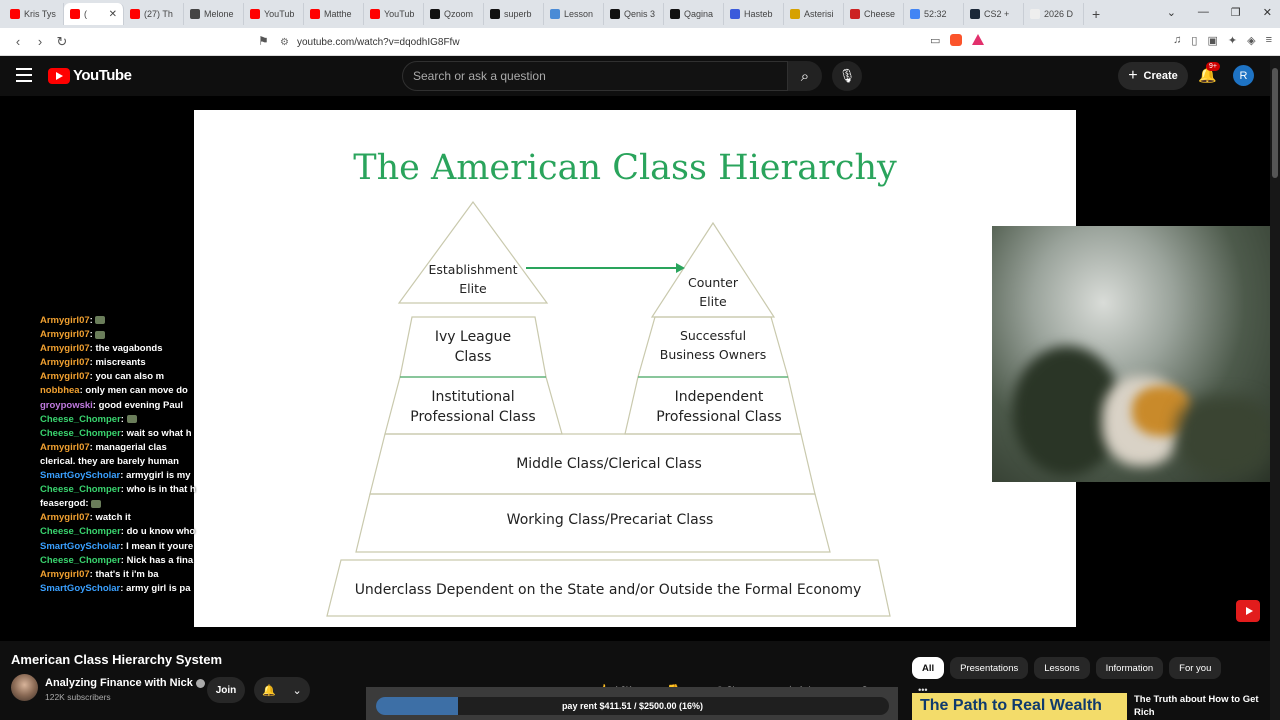 This screenshot has height=720, width=1280. What do you see at coordinates (62, 503) in the screenshot?
I see `chat-username: feasergod` at bounding box center [62, 503].